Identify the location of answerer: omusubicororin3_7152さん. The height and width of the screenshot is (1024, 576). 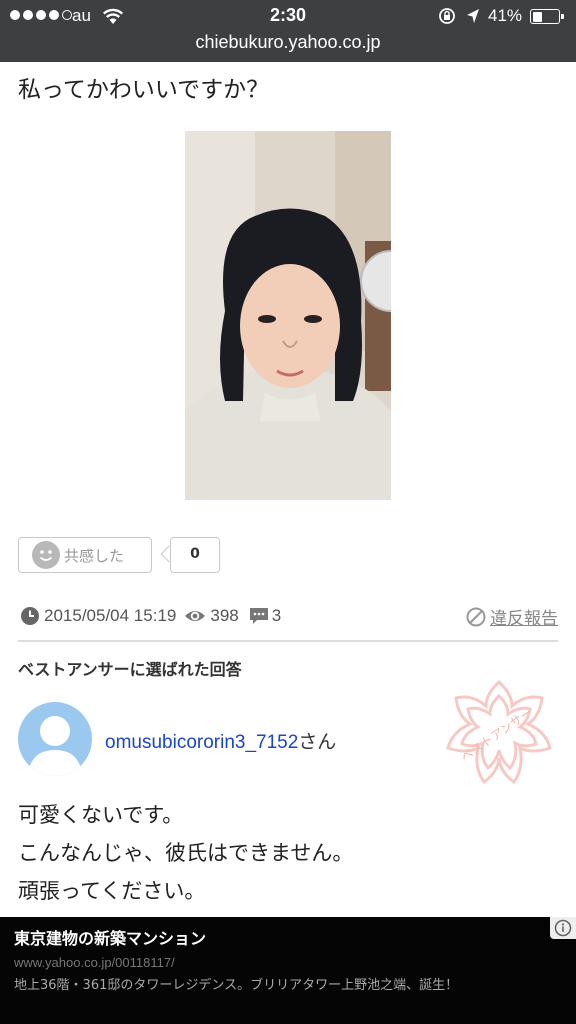
(220, 740).